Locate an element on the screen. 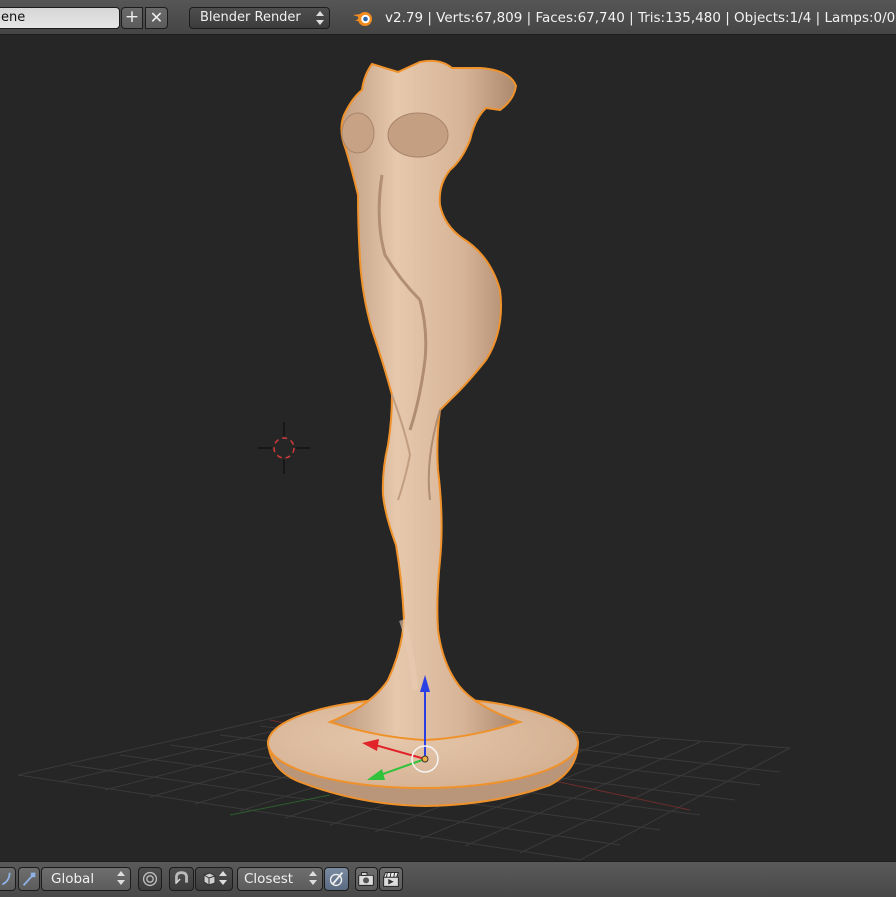  snap-element-icon is located at coordinates (209, 879).